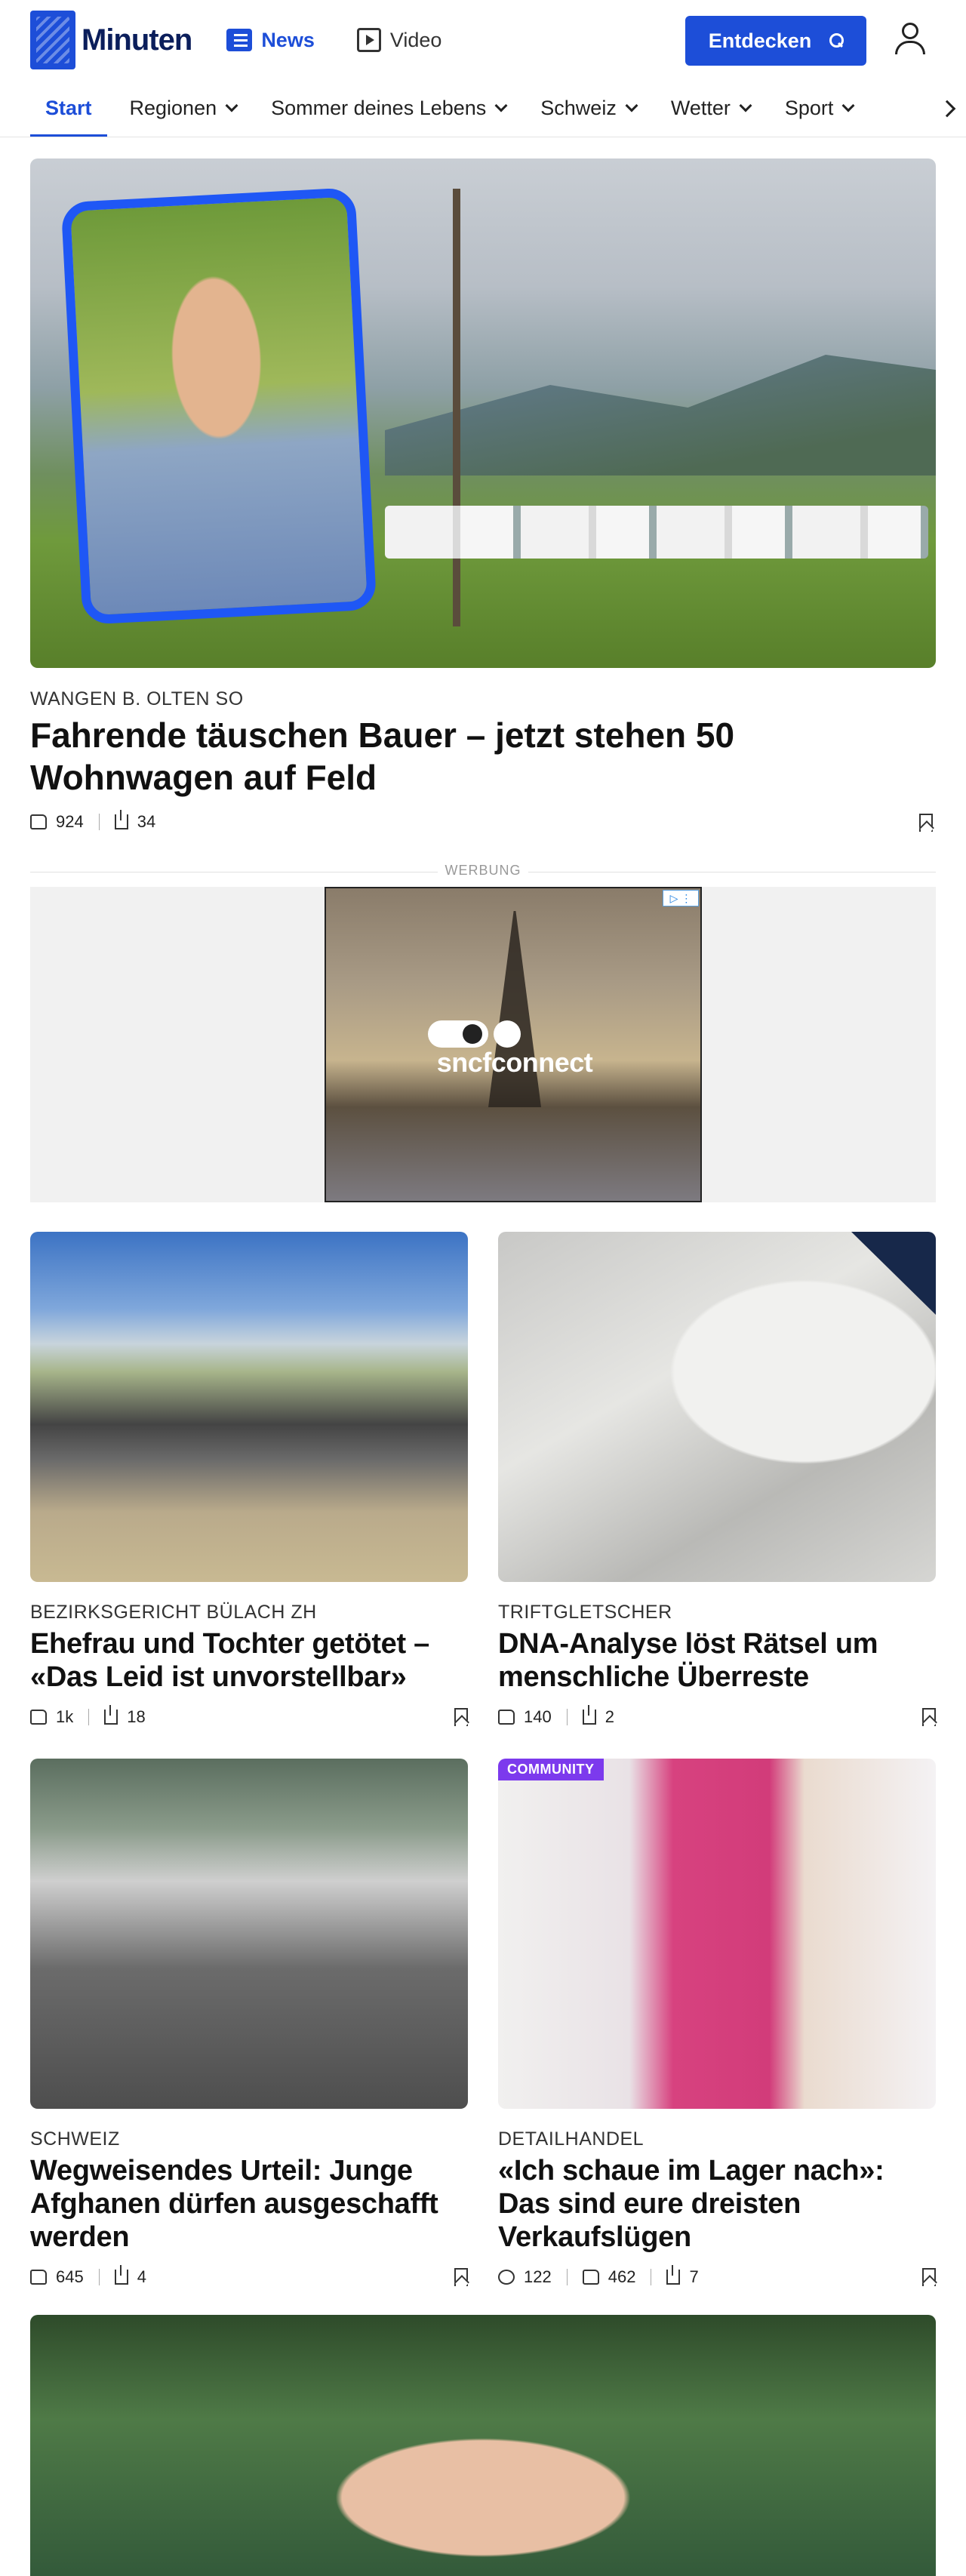 The image size is (966, 2576). Describe the element at coordinates (141, 2276) in the screenshot. I see `share-count: 4` at that location.